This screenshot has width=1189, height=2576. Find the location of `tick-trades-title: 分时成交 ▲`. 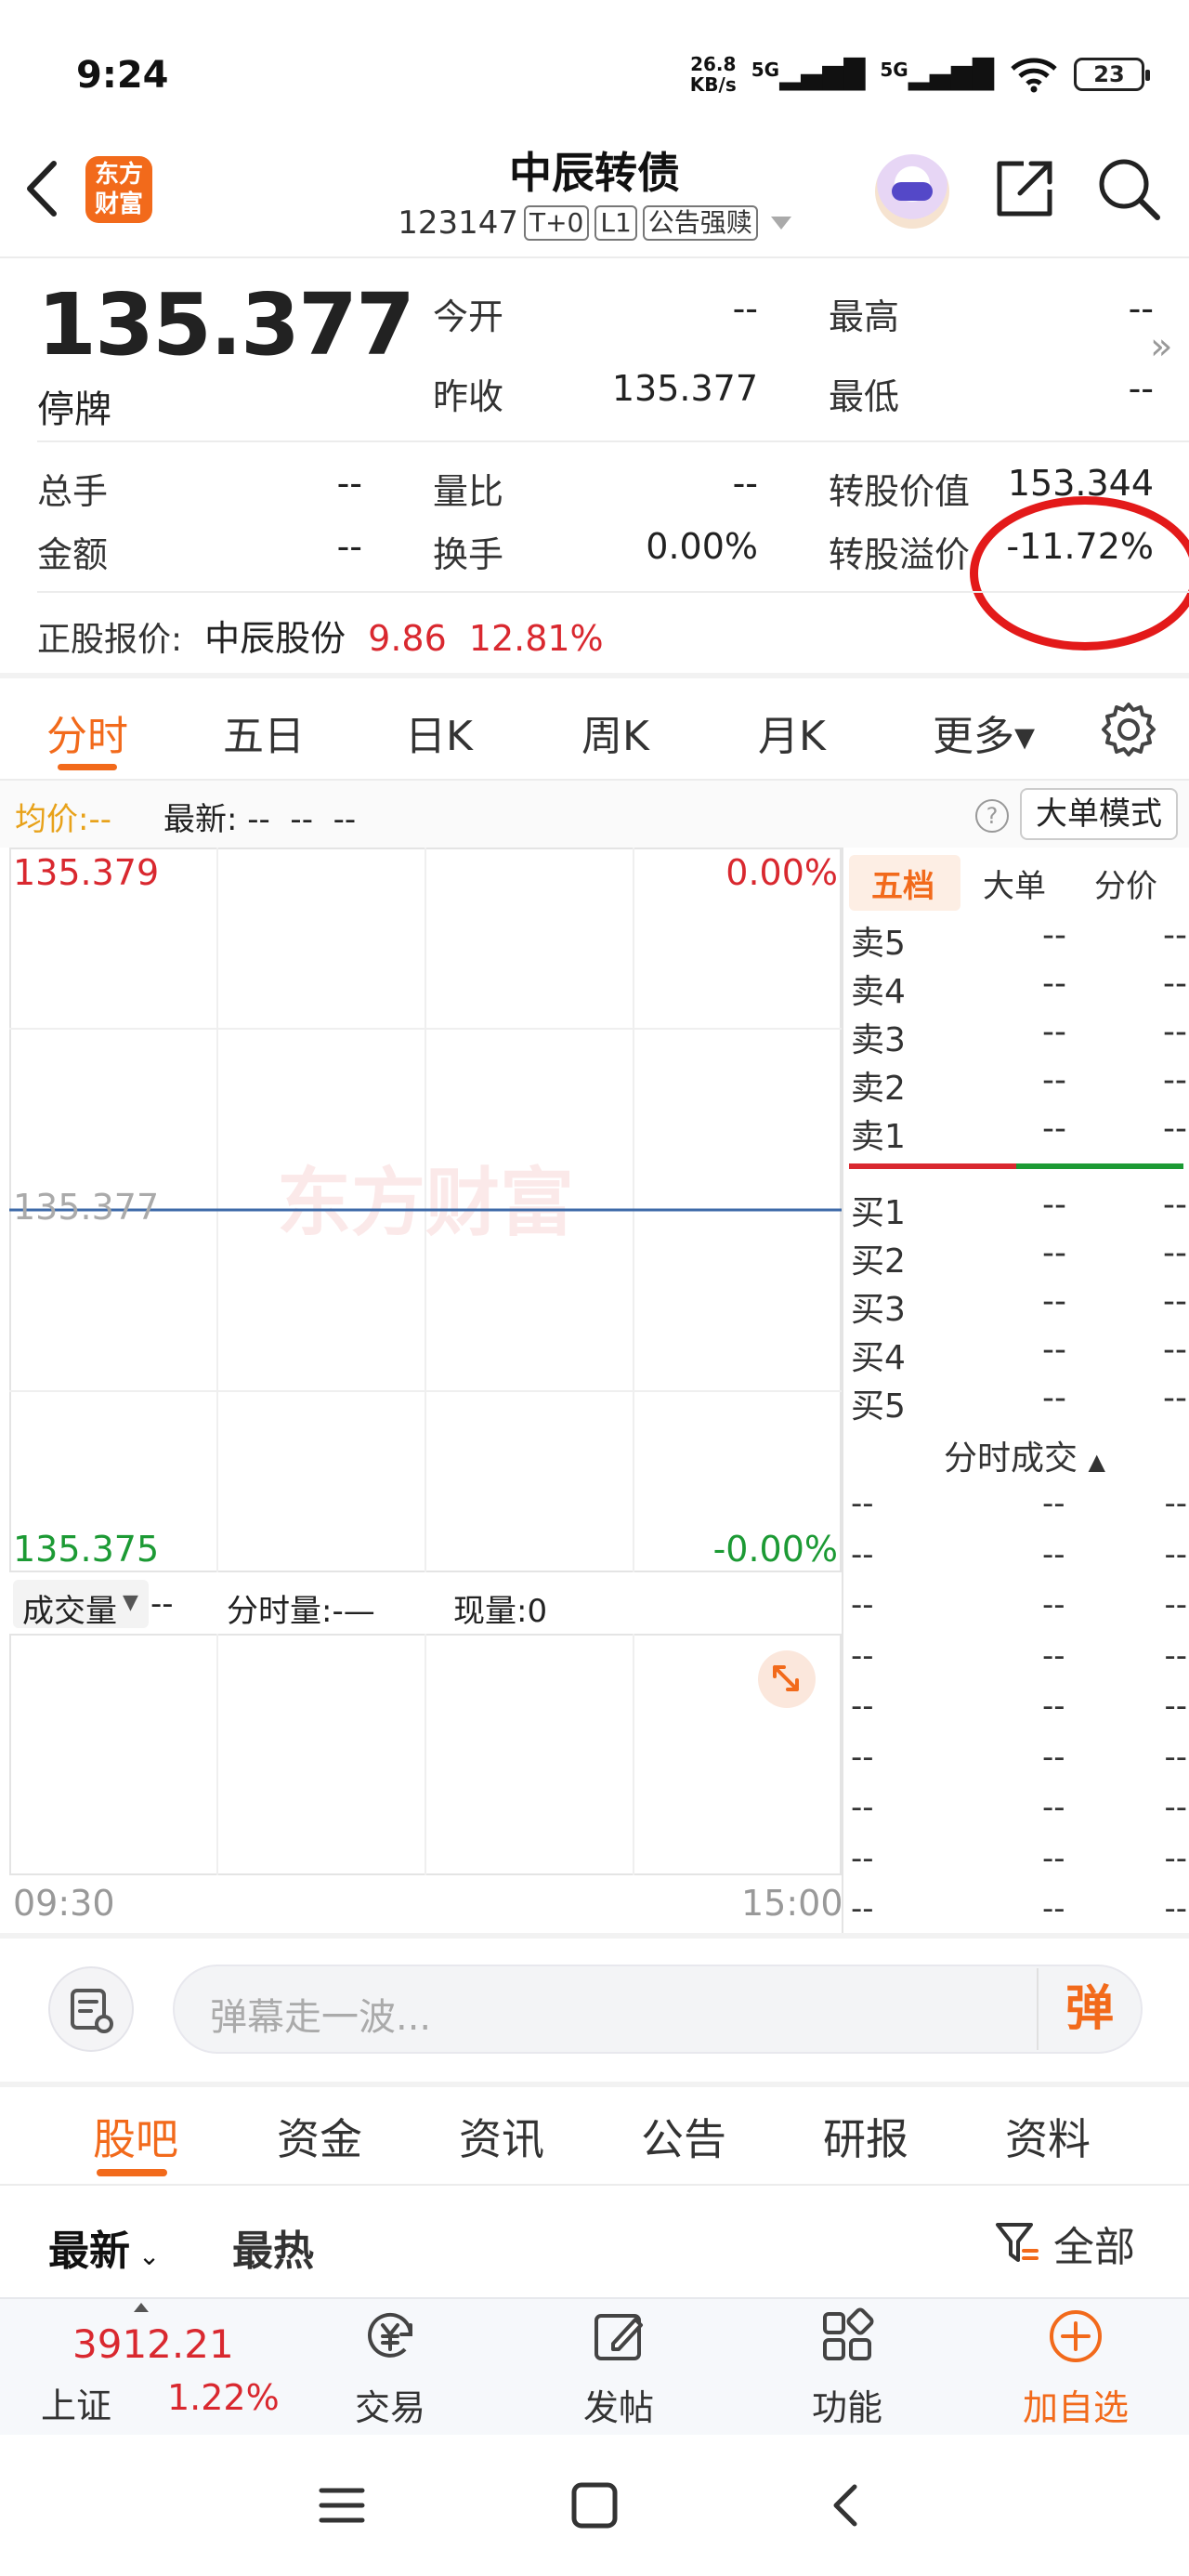

tick-trades-title: 分时成交 ▲ is located at coordinates (1024, 1455).